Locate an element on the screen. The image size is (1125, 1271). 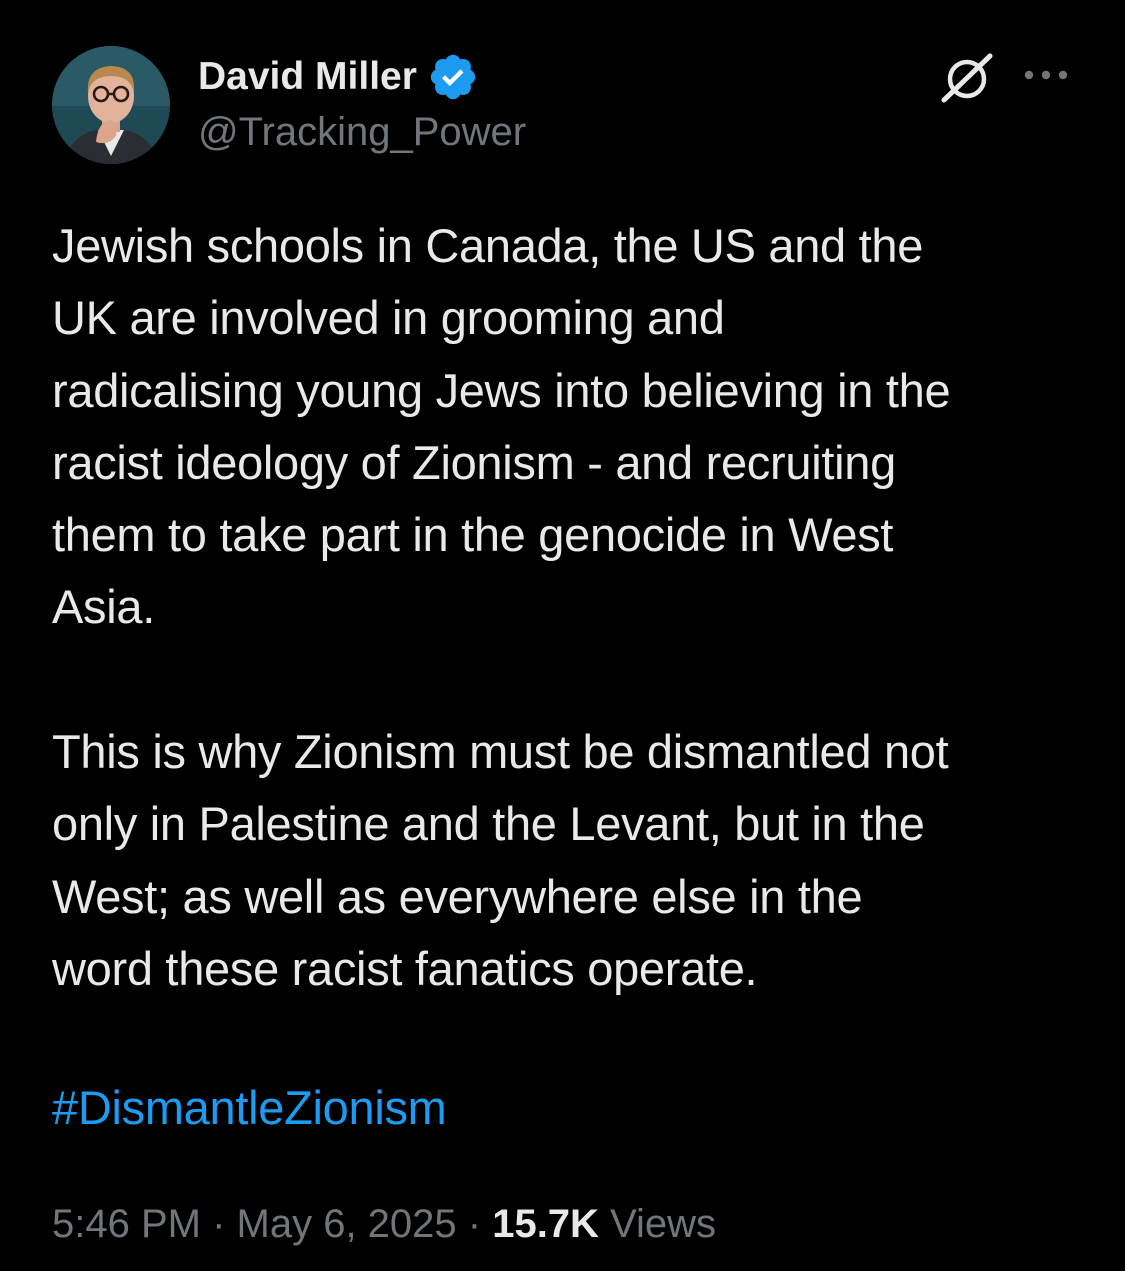
tweet-date: May 6, 2025 is located at coordinates (347, 1224).